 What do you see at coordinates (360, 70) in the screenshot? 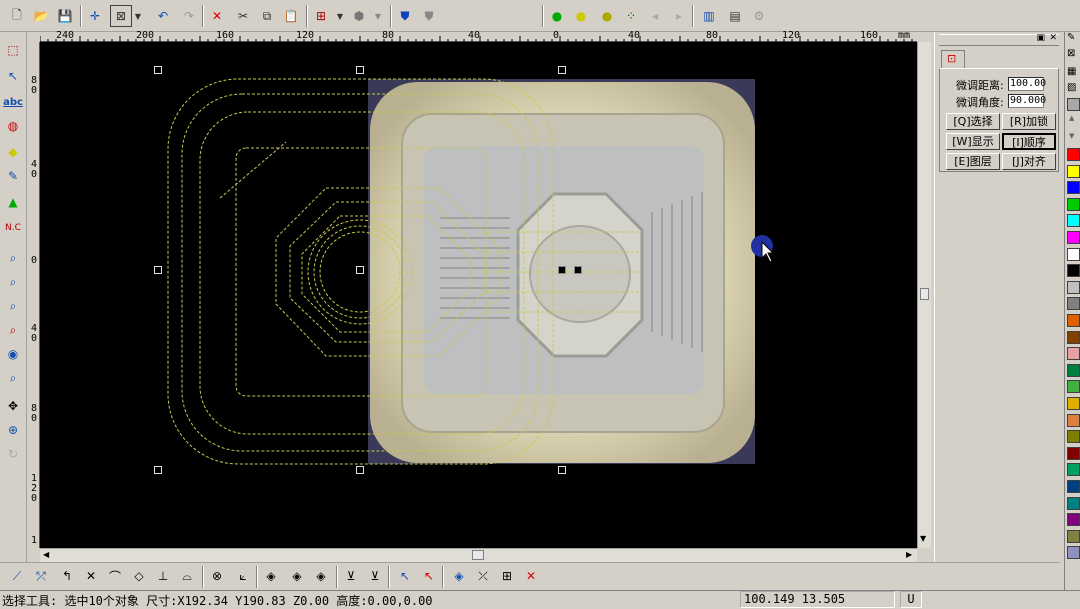
I see `selection-handle-tc` at bounding box center [360, 70].